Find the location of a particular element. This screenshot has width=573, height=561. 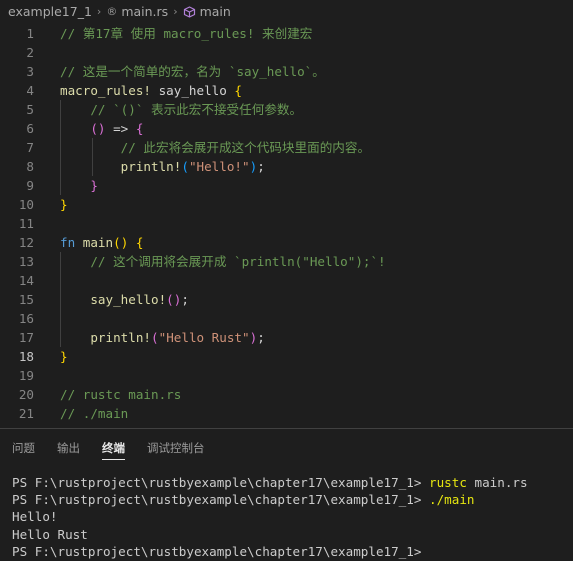

code-line: 12 fn main() { is located at coordinates (286, 242).